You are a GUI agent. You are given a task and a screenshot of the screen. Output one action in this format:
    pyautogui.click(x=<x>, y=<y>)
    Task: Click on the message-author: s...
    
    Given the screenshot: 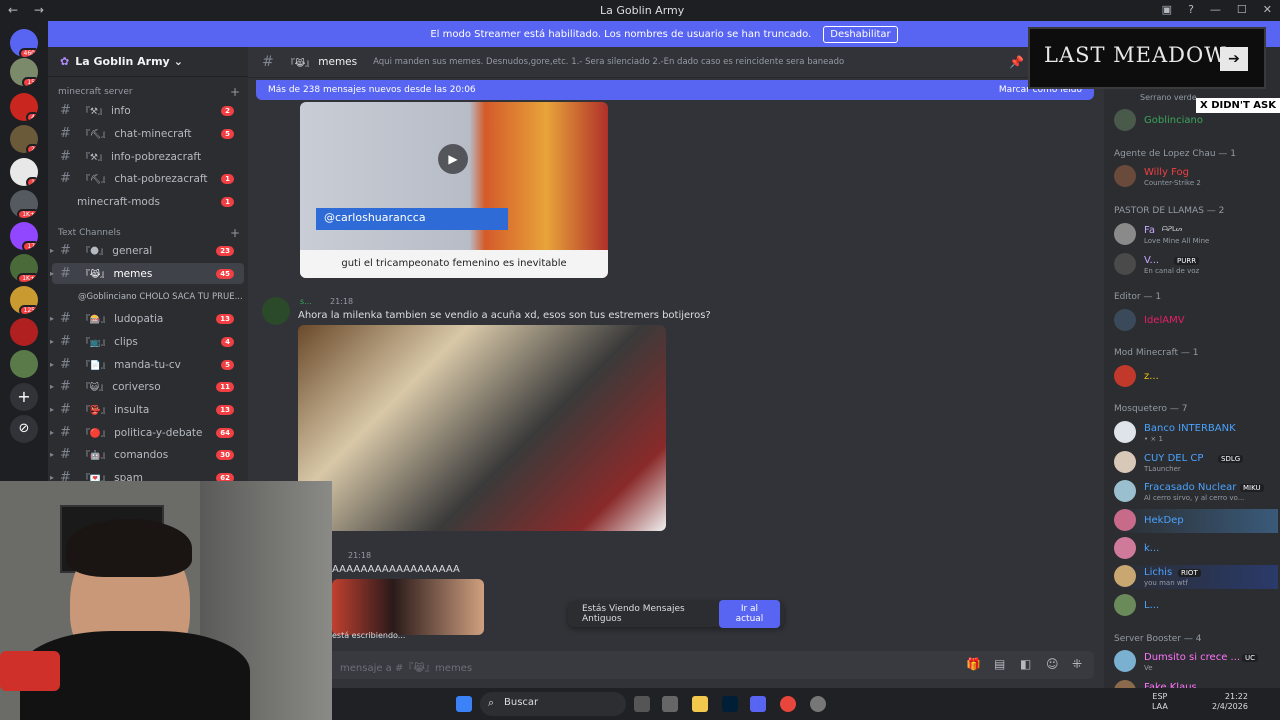 What is the action you would take?
    pyautogui.click(x=306, y=301)
    